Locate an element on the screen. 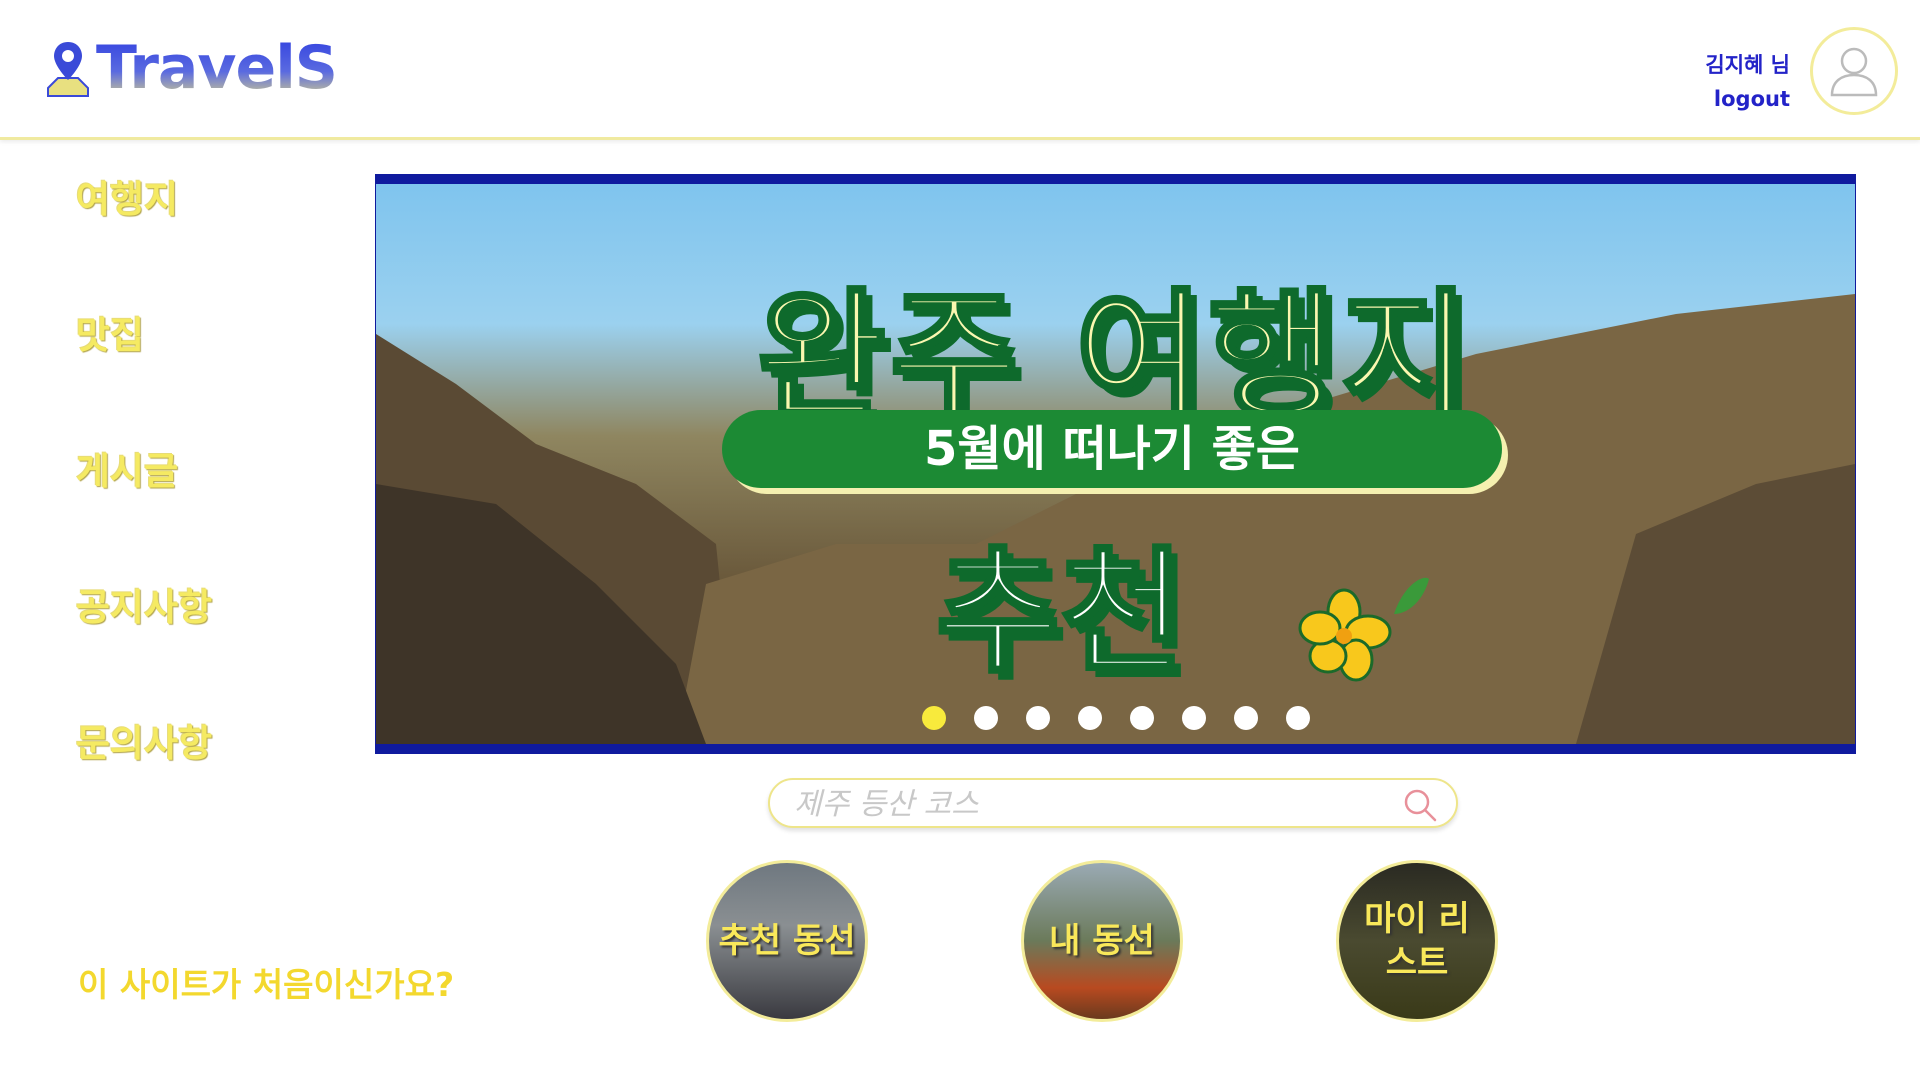  logout-link: logout is located at coordinates (1747, 99).